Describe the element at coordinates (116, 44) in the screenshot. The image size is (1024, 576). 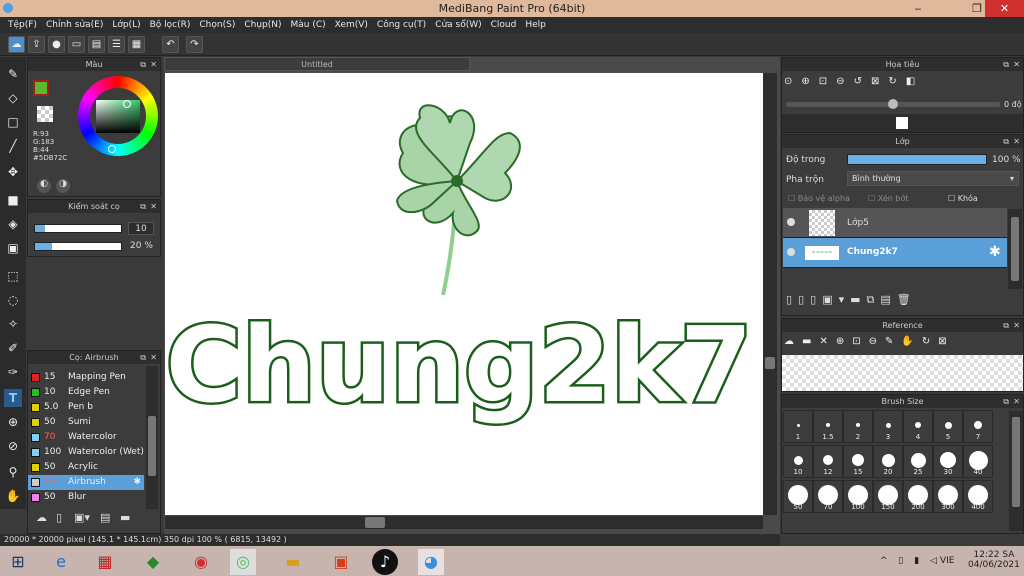
I see `list-icon: ☰` at that location.